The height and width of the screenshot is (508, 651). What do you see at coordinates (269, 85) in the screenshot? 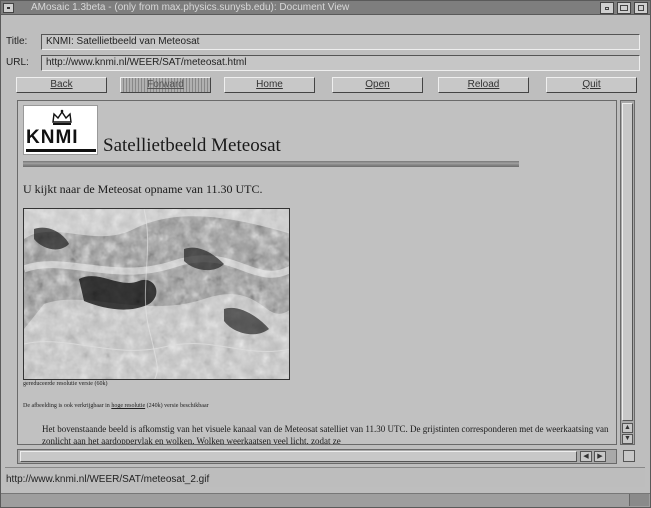
I see `home-button: Home` at bounding box center [269, 85].